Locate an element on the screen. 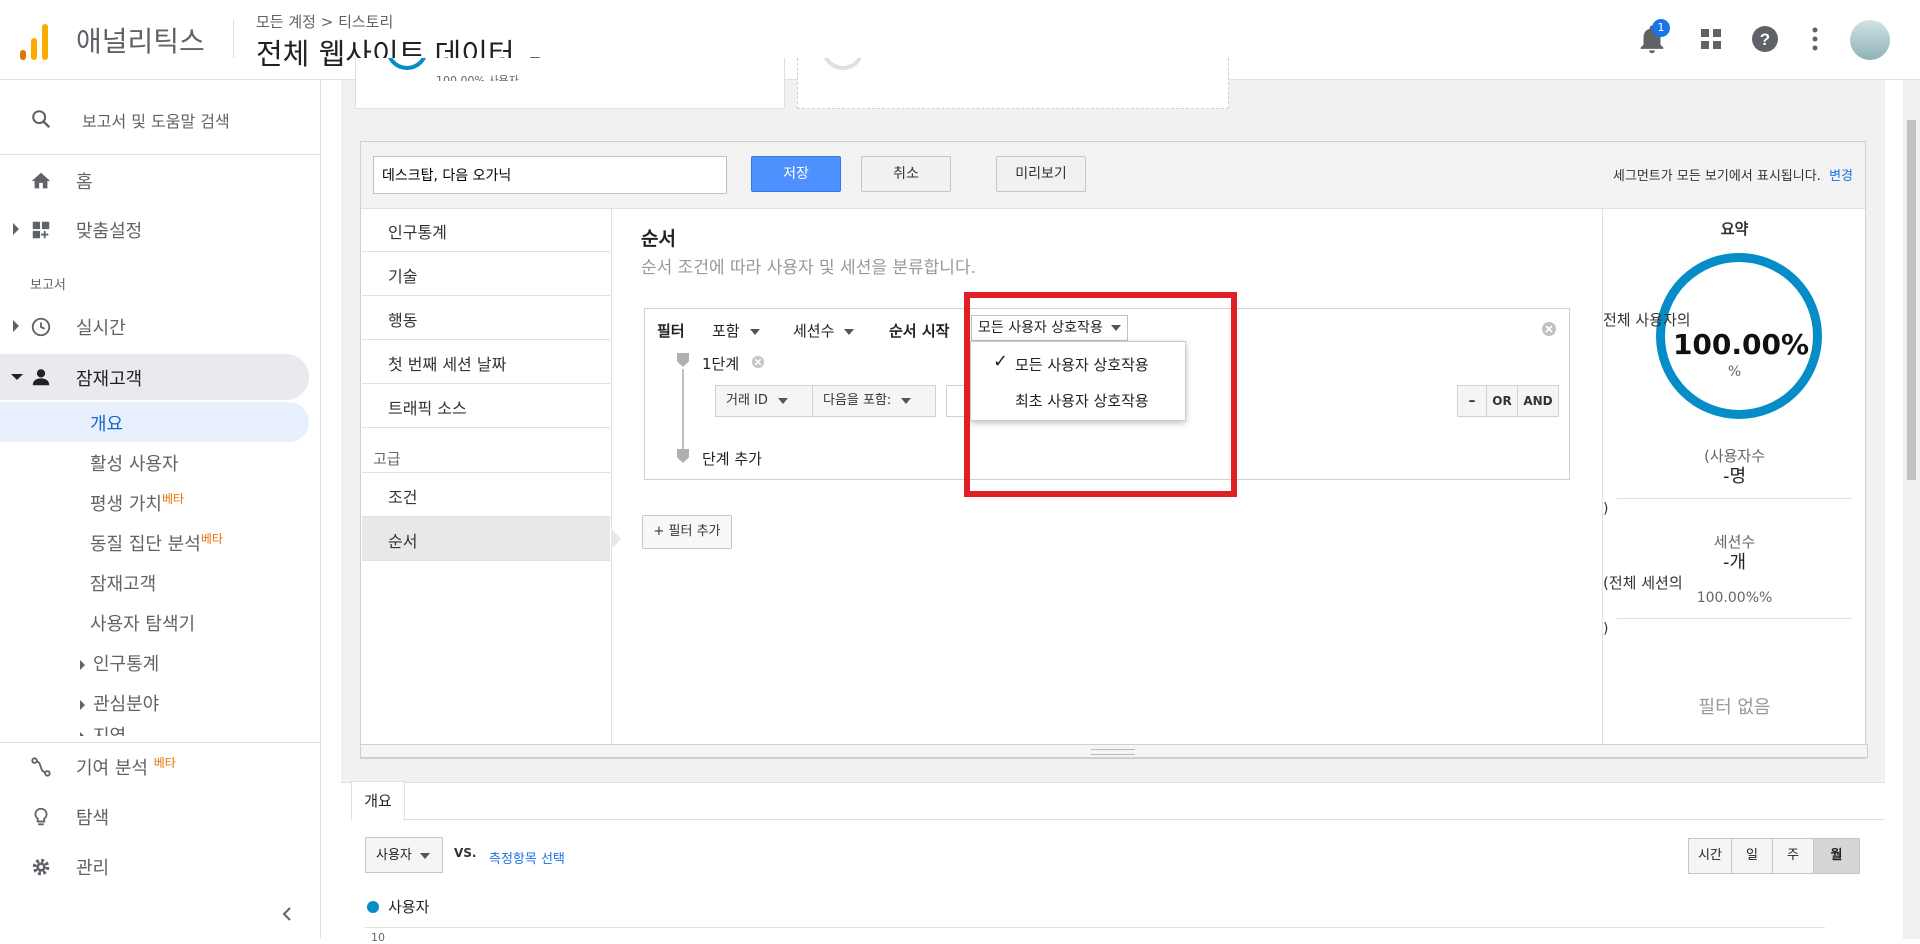 This screenshot has height=944, width=1920. analytics-logo is located at coordinates (35, 40).